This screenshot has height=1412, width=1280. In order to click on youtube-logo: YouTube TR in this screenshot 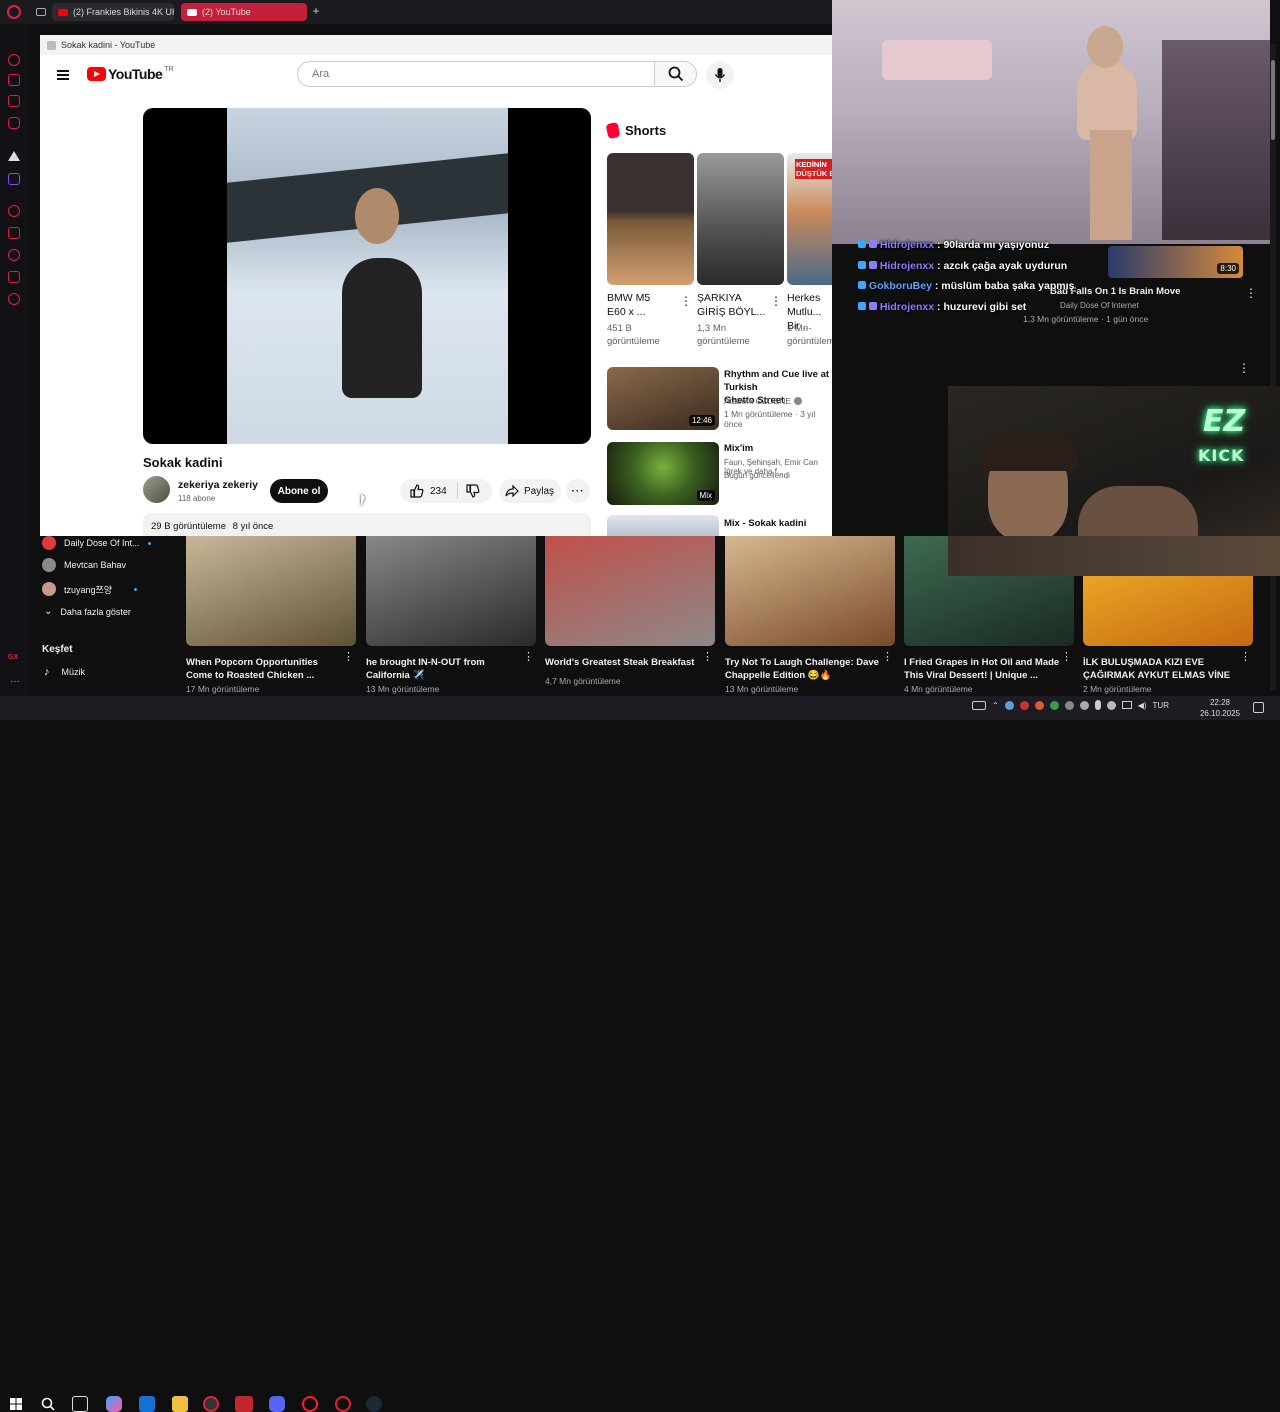, I will do `click(130, 74)`.